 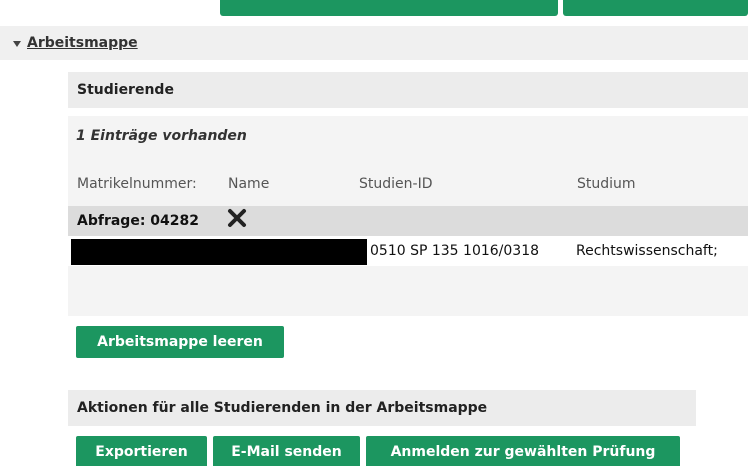 What do you see at coordinates (219, 252) in the screenshot?
I see `redacted-block` at bounding box center [219, 252].